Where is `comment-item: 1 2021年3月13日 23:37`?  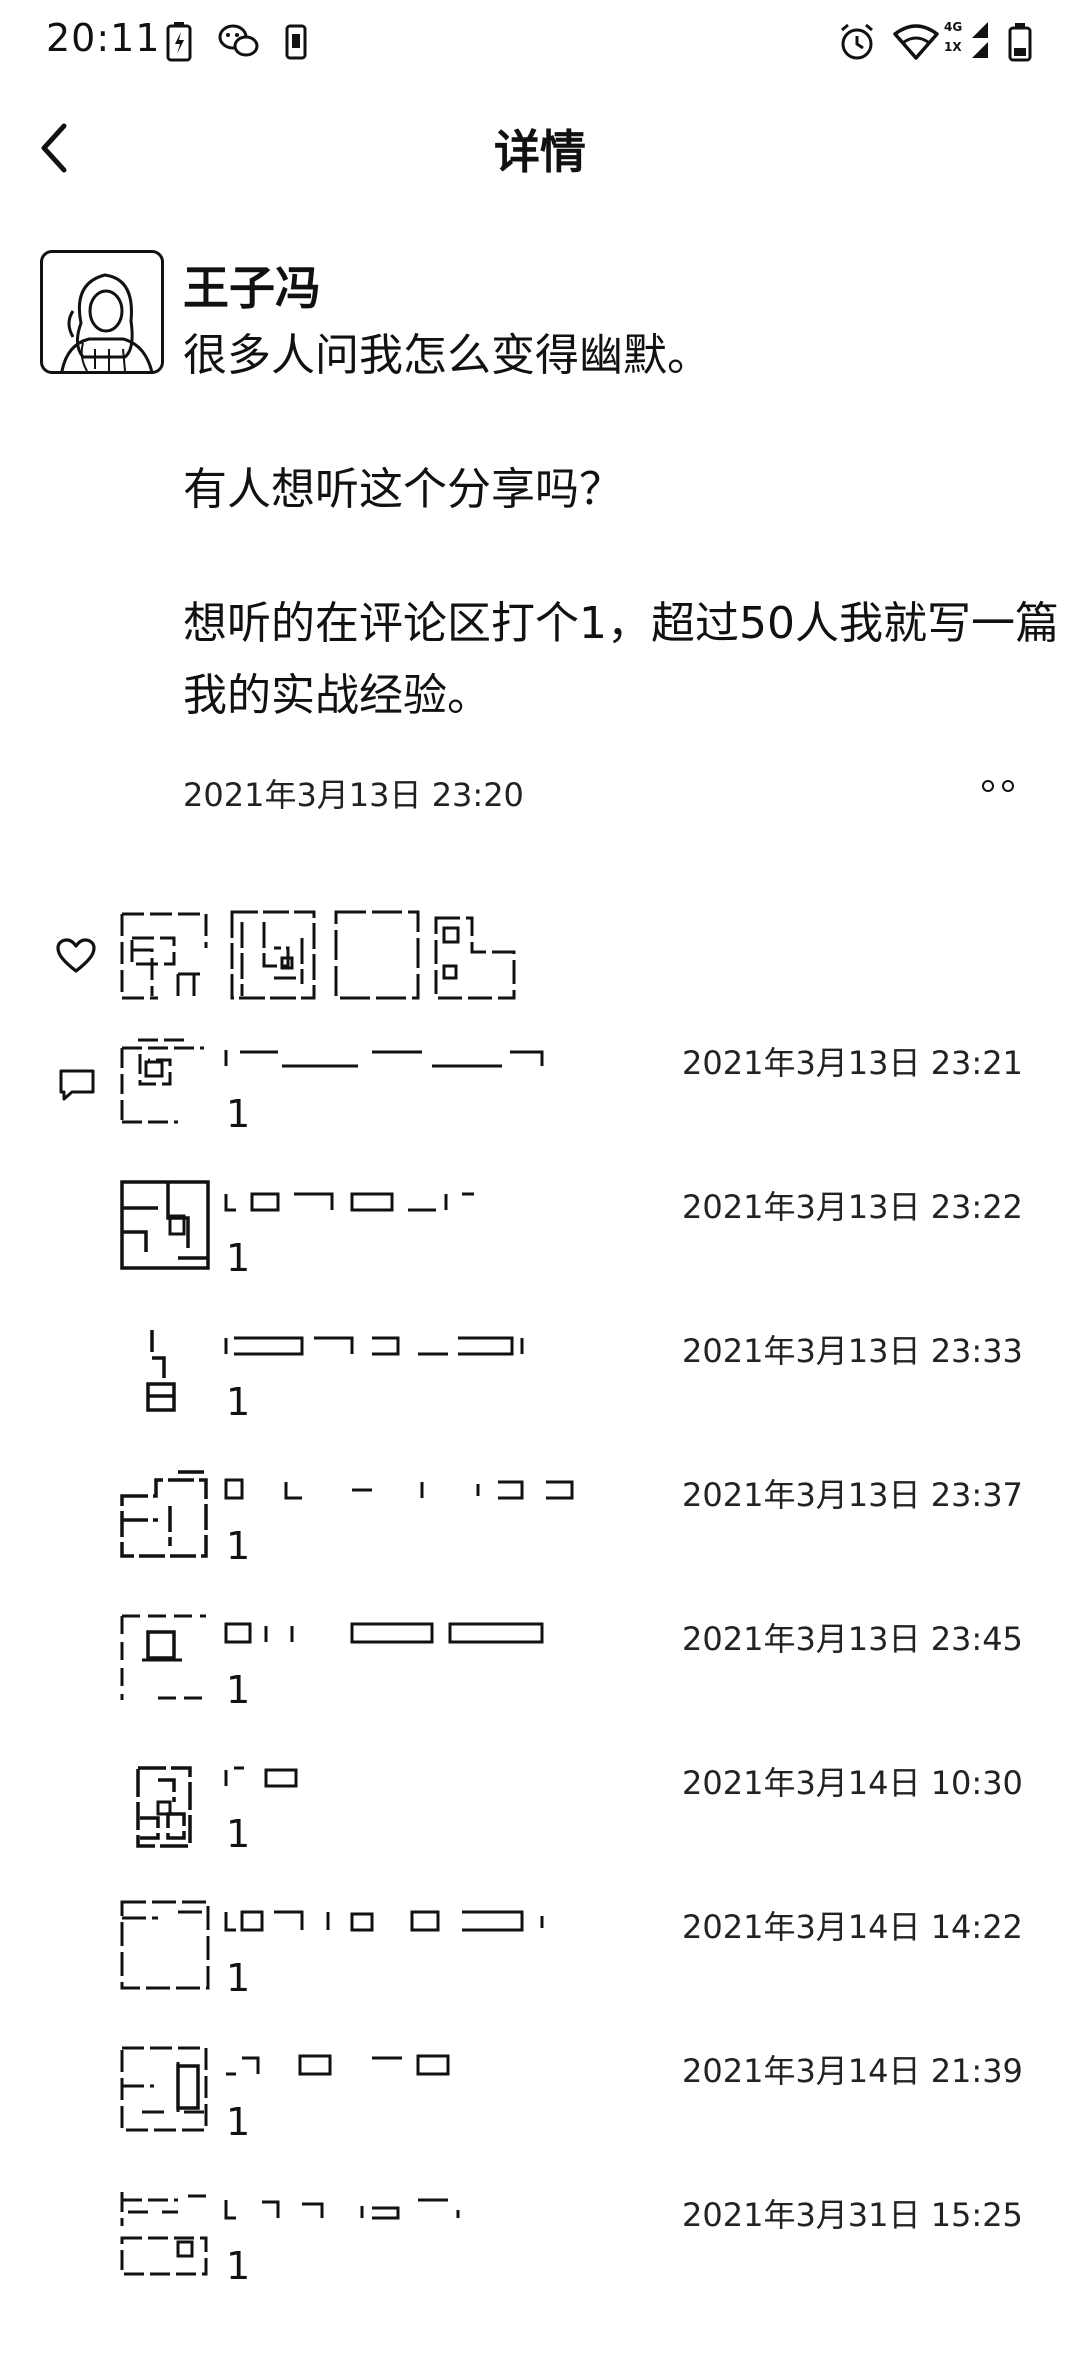
comment-item: 1 2021年3月13日 23:37 is located at coordinates (540, 1532).